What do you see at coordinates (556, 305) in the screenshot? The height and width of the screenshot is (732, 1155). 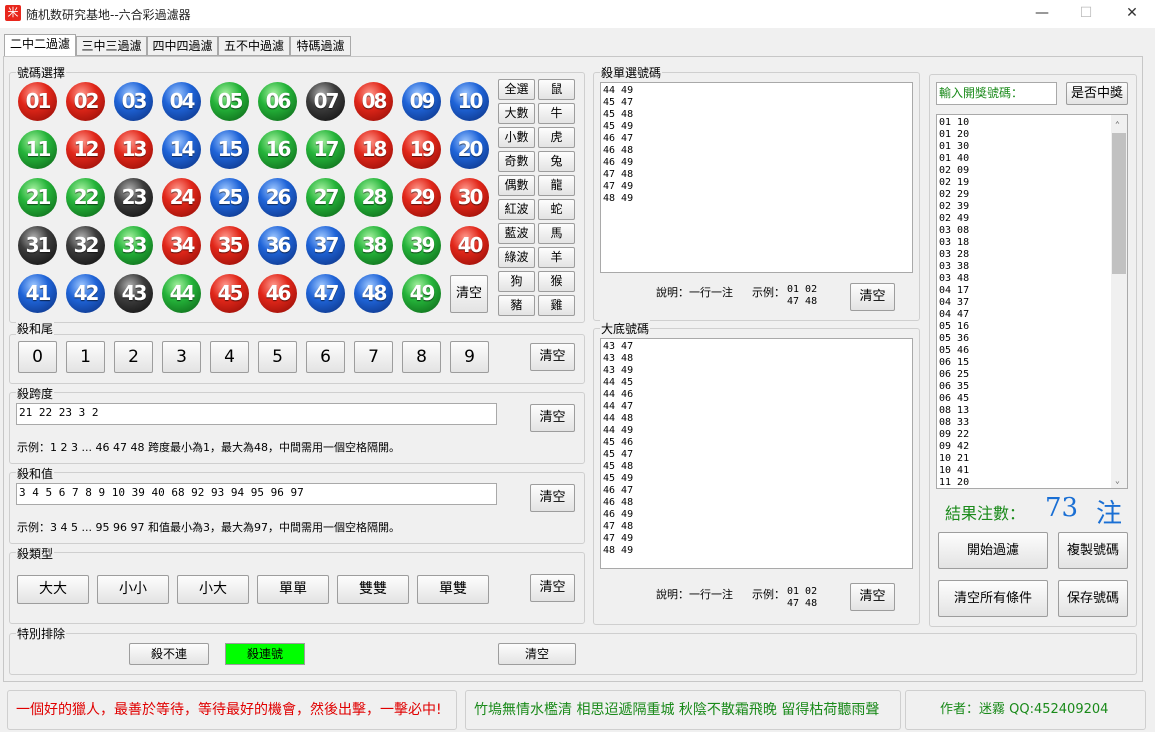 I see `group-select-button: 雞` at bounding box center [556, 305].